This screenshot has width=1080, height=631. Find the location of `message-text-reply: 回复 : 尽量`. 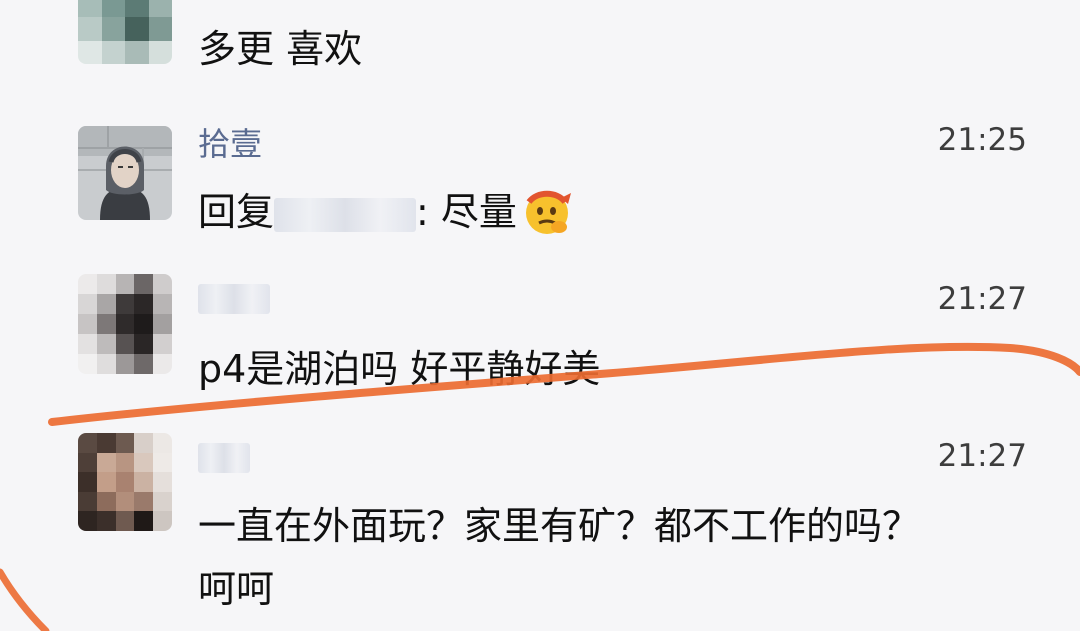

message-text-reply: 回复 : 尽量 is located at coordinates (385, 212).